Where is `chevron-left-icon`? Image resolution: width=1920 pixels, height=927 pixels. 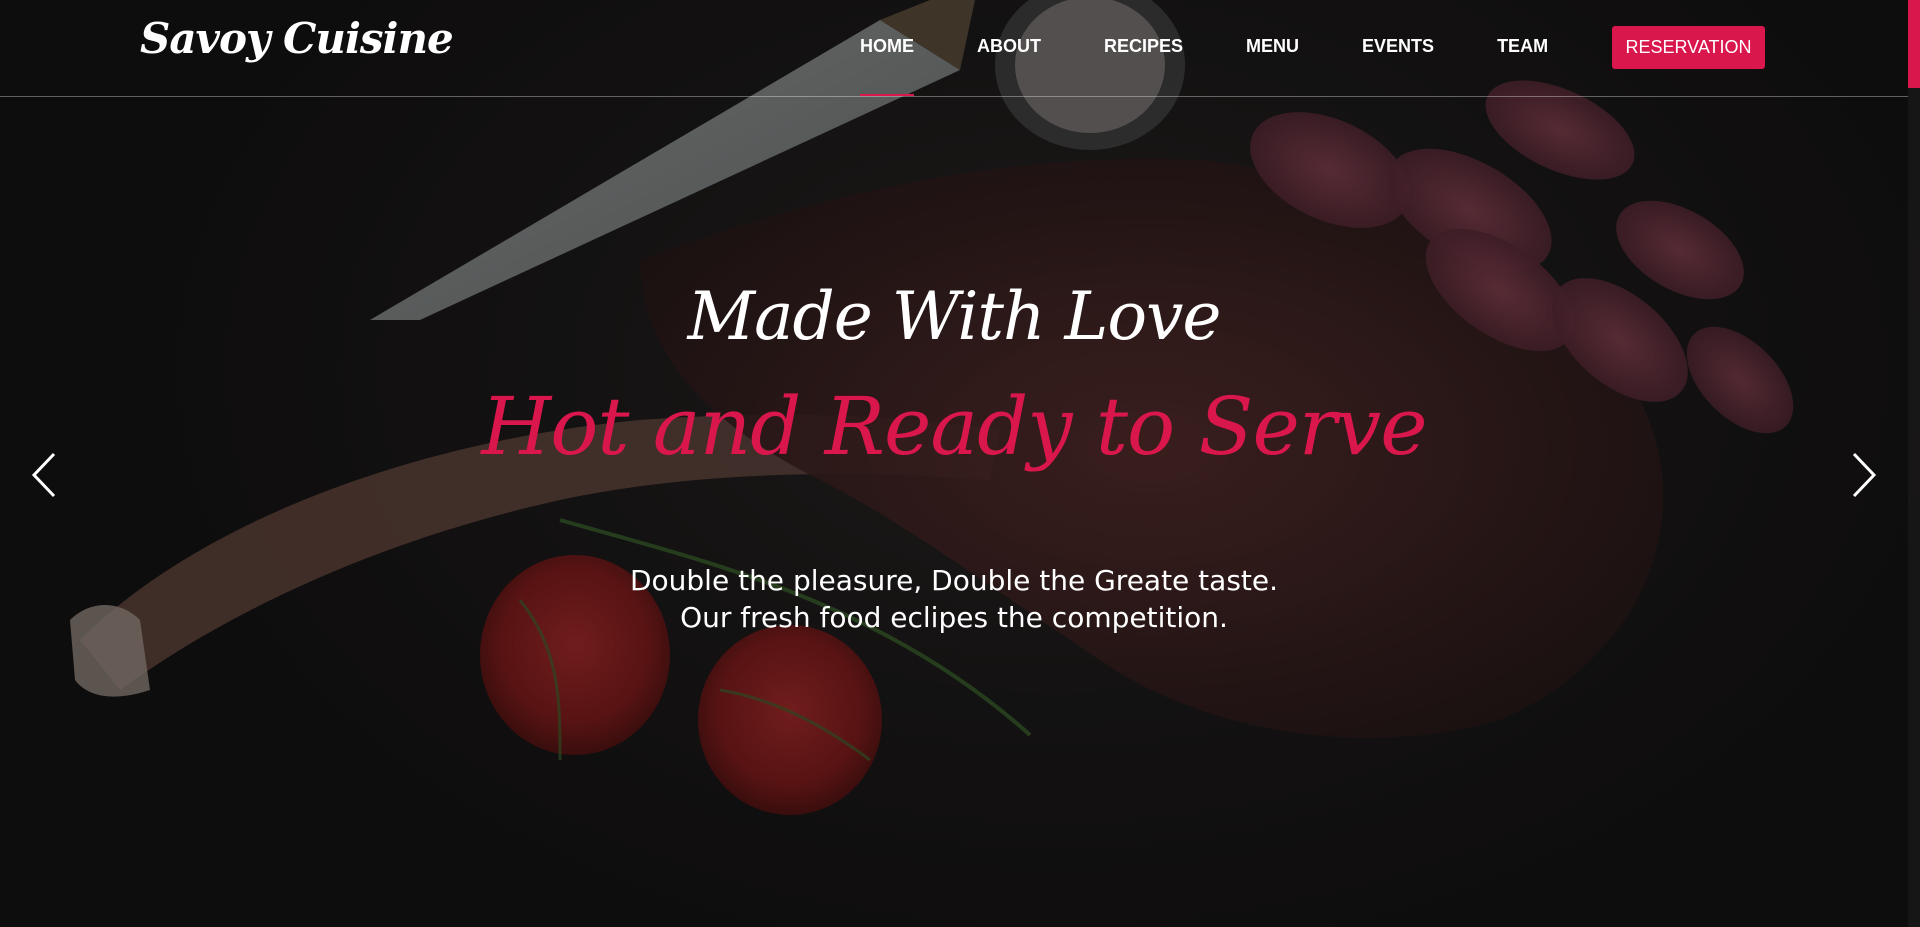
chevron-left-icon is located at coordinates (43, 475).